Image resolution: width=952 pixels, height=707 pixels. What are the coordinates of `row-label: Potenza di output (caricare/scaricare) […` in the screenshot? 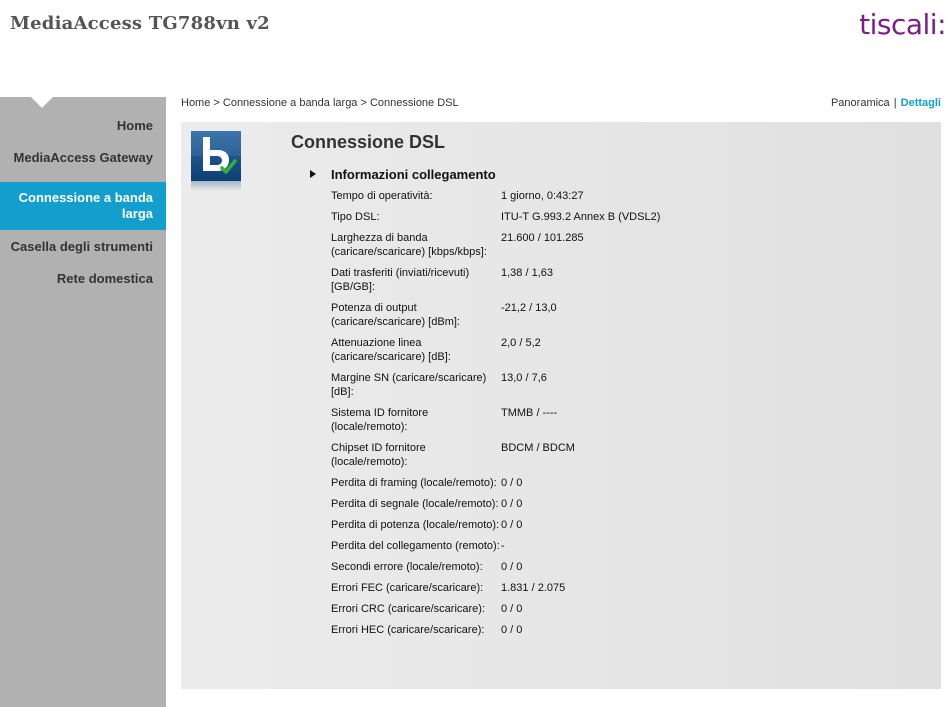 It's located at (395, 315).